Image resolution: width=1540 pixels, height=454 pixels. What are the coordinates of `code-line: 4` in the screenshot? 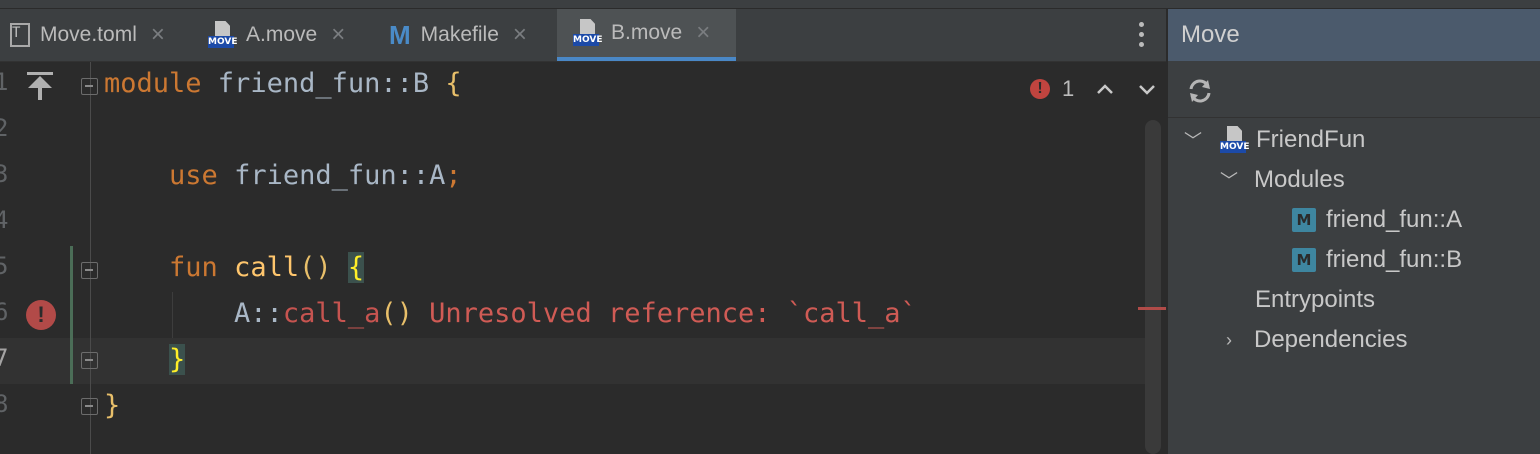 It's located at (583, 223).